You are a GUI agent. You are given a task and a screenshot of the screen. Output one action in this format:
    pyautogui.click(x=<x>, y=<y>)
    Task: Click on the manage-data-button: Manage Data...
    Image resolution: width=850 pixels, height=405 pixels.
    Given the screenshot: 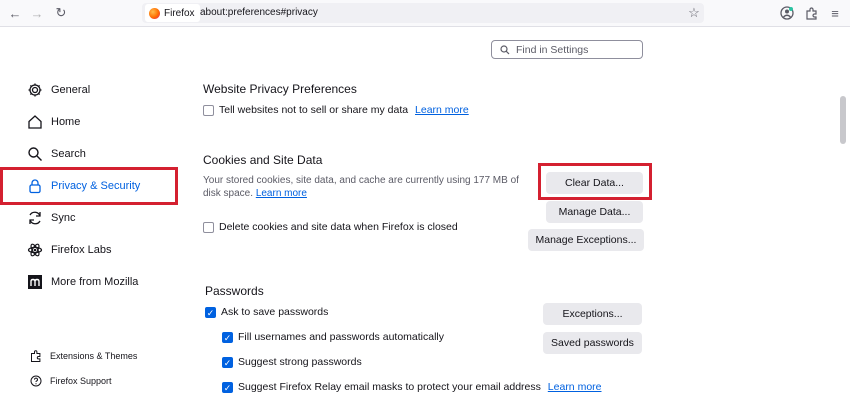 What is the action you would take?
    pyautogui.click(x=594, y=212)
    